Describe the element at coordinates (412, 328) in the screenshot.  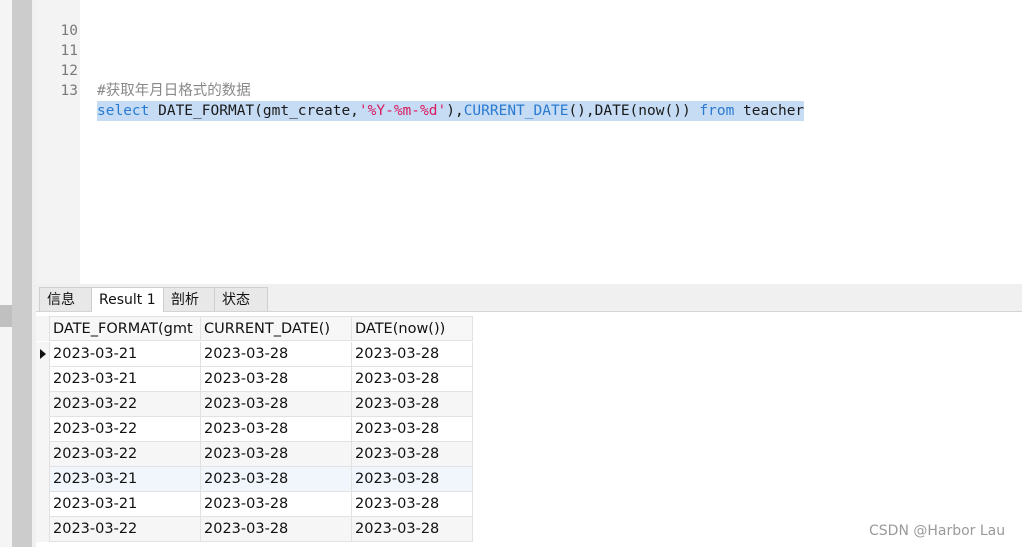
I see `column-header-date-now: DATE(now())` at that location.